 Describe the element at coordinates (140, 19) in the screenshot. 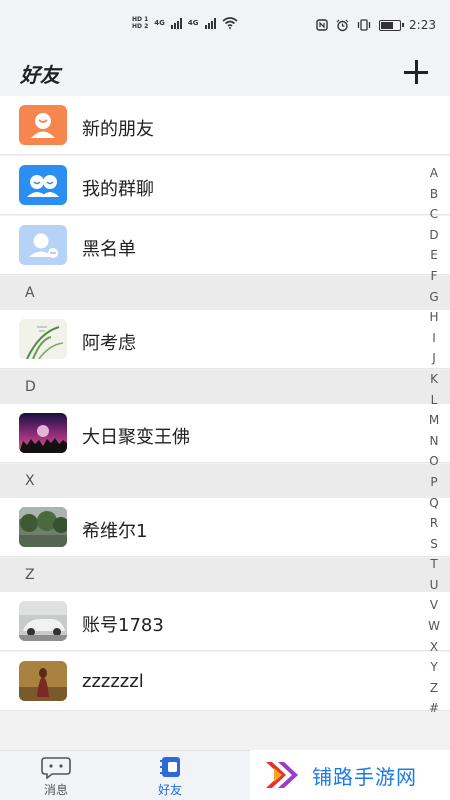

I see `hd1-label: HD 1` at that location.